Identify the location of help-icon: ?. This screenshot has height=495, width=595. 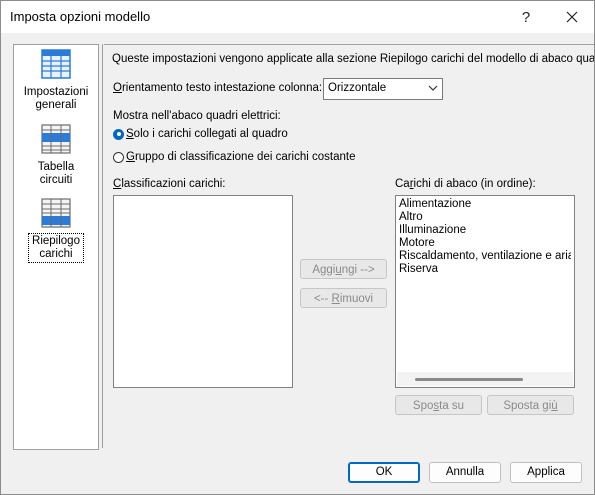
(526, 17).